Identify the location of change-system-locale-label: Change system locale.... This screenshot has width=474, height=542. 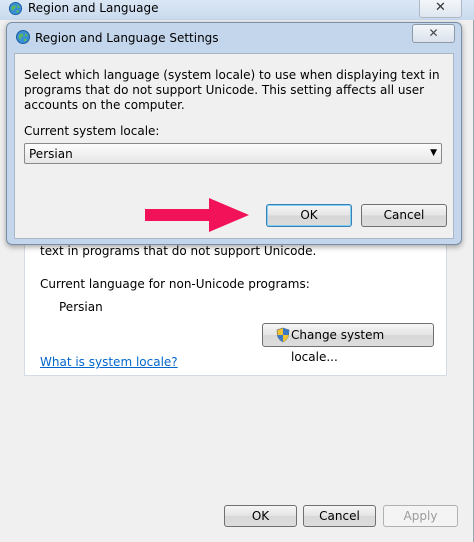
(338, 346).